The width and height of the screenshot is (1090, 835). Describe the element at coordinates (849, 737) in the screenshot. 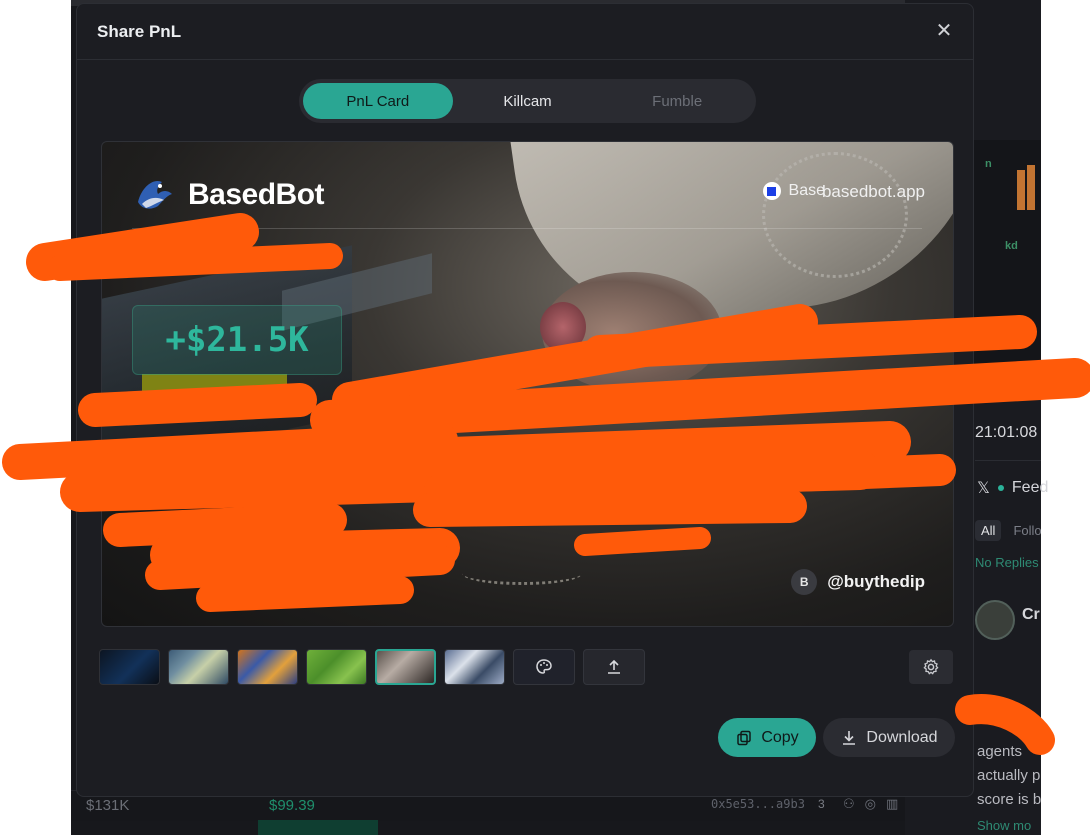

I see `download-icon` at that location.